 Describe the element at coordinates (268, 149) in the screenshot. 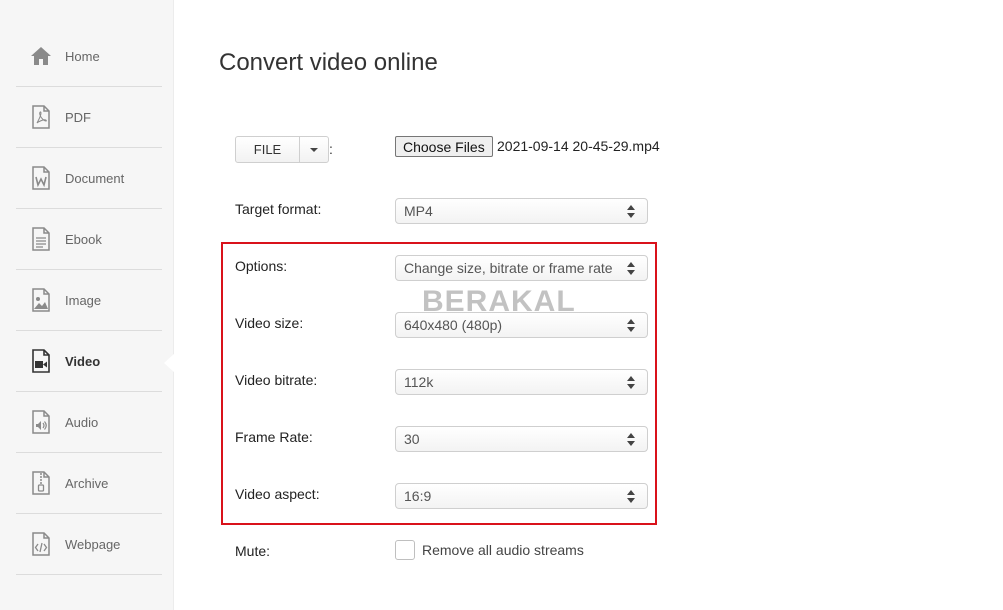

I see `file-source-button: FILE` at that location.